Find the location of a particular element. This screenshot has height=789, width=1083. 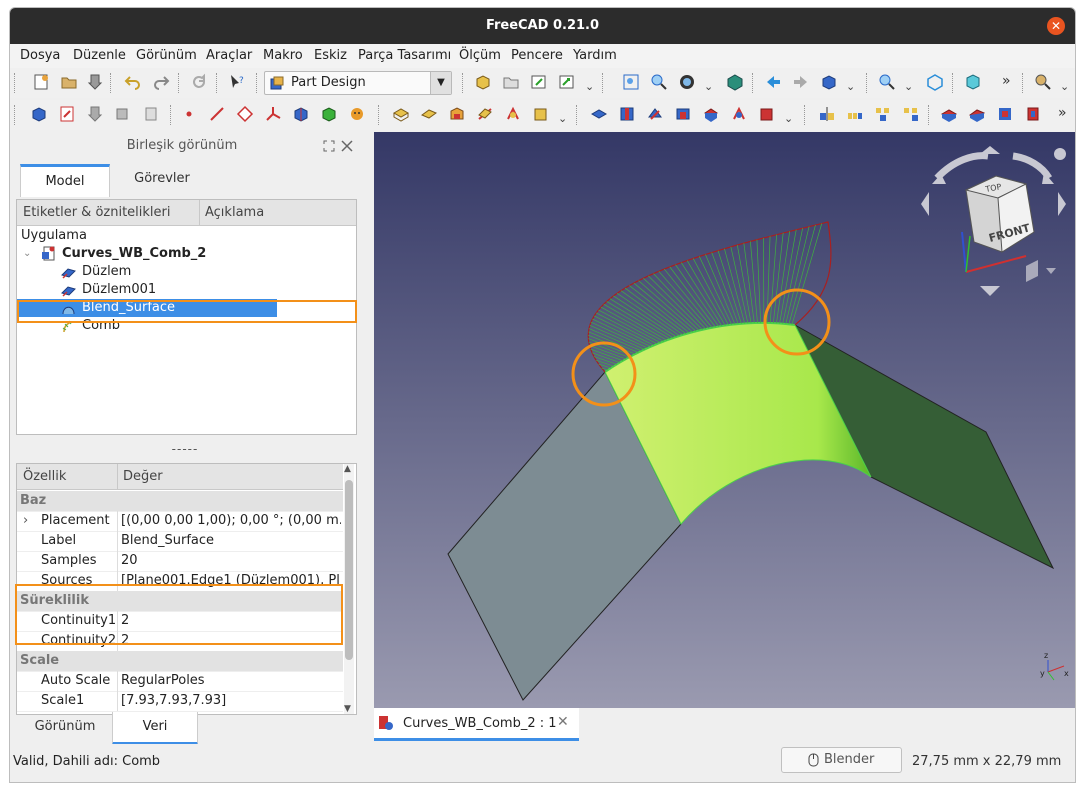

fit-all-icon is located at coordinates (631, 82).